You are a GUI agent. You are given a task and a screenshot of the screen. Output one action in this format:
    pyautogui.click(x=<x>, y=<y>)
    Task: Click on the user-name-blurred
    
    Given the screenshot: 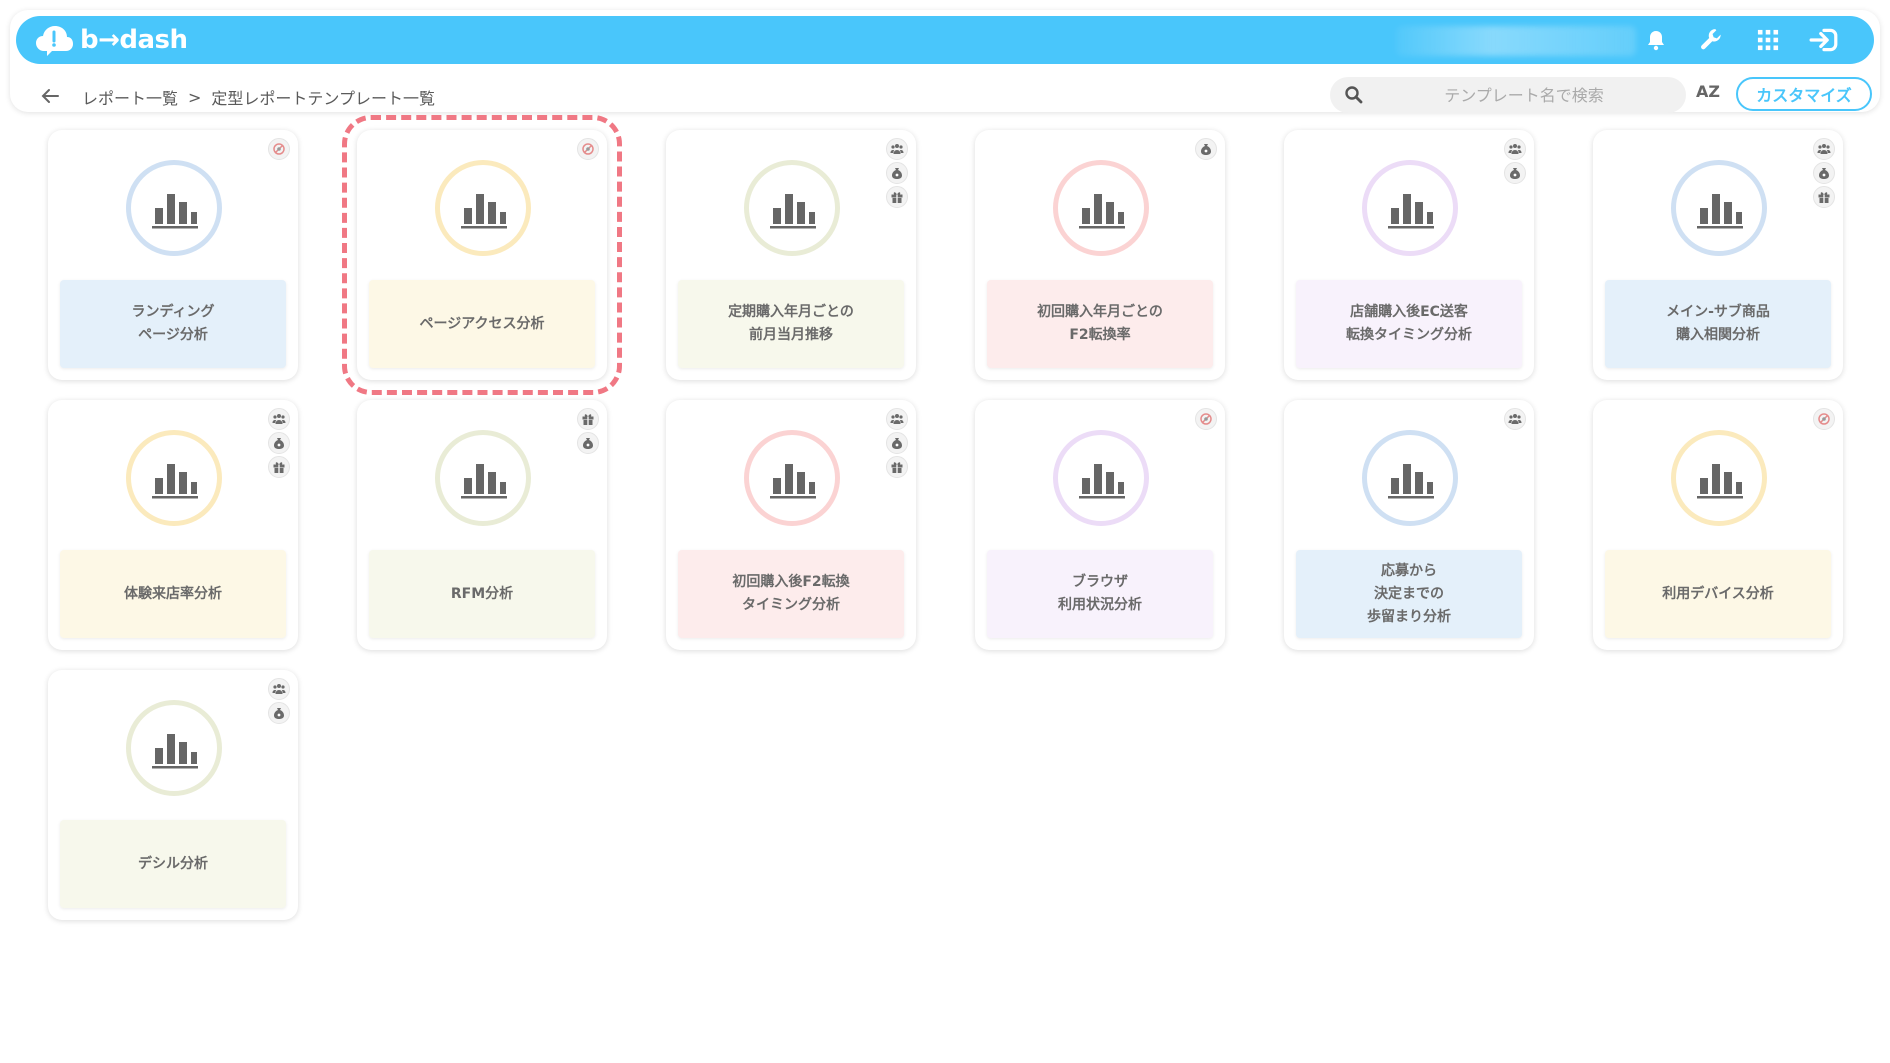 What is the action you would take?
    pyautogui.click(x=1516, y=41)
    